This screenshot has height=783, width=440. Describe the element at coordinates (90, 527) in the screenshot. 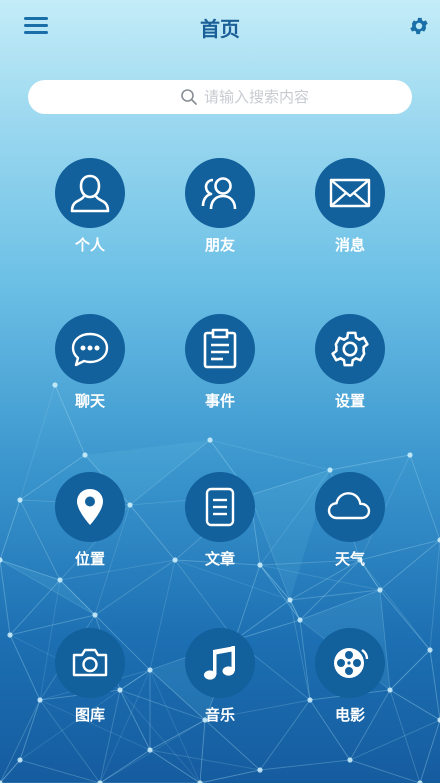

I see `tile-location: 位置` at that location.